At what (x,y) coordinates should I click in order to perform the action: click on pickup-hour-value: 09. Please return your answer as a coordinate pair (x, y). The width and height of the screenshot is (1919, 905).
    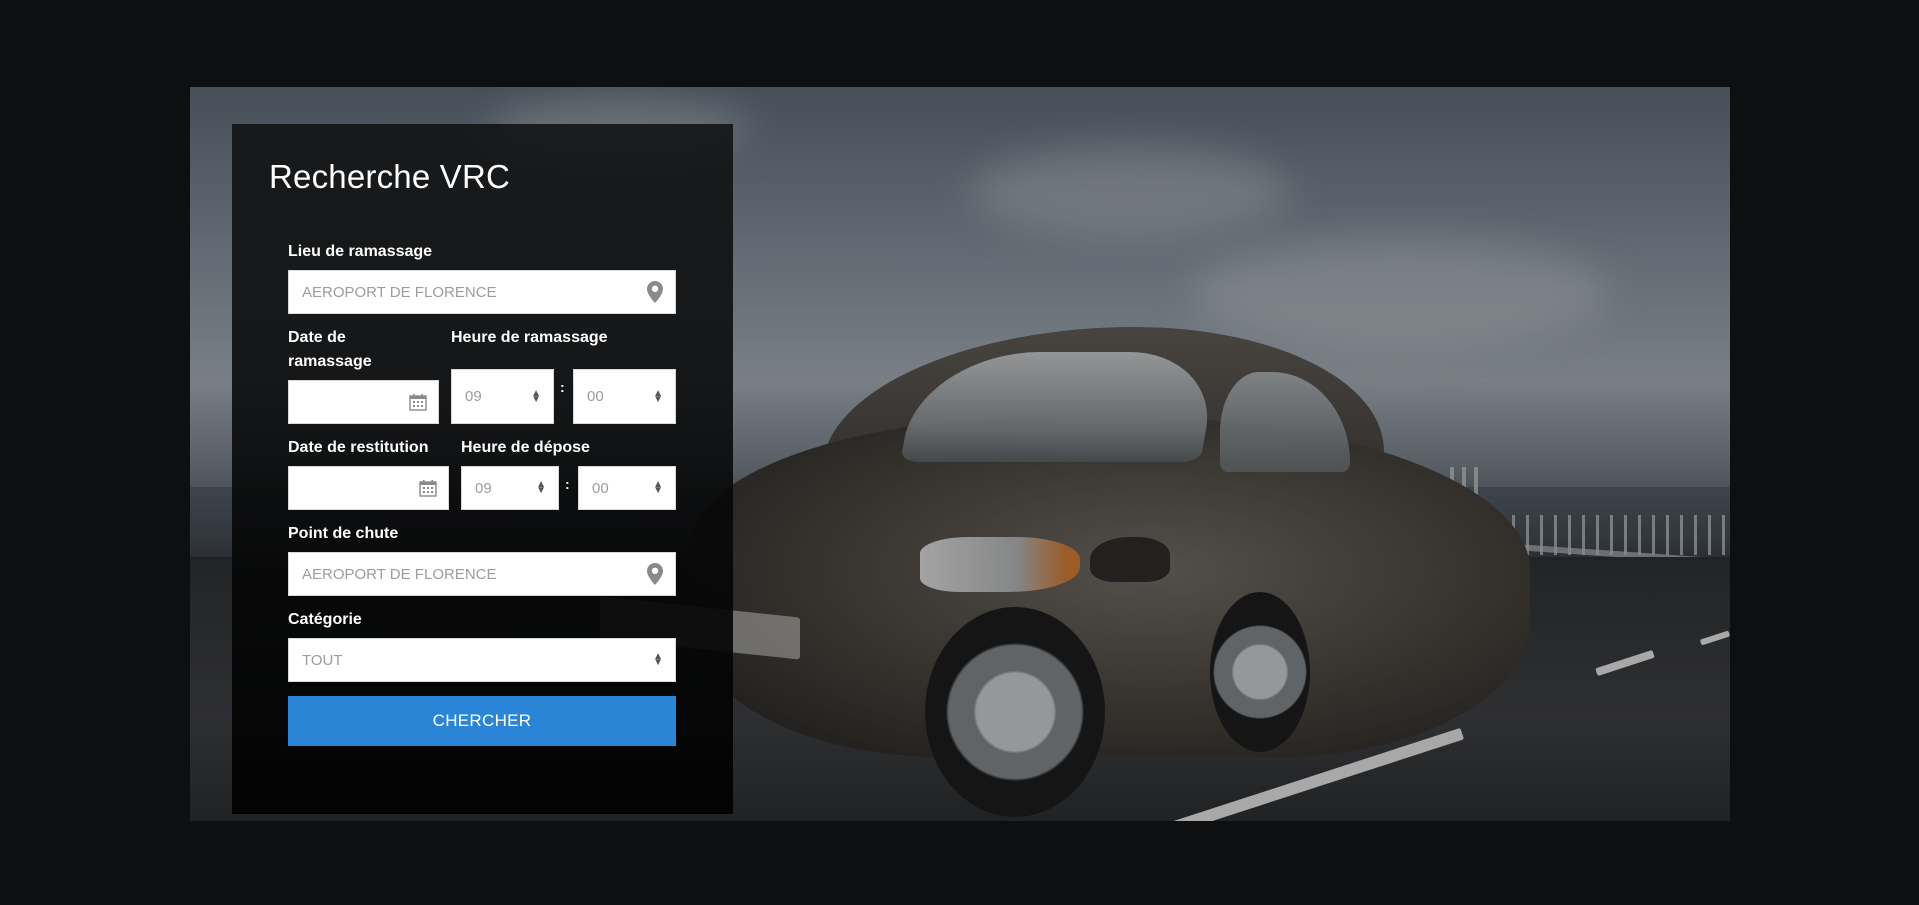
    Looking at the image, I should click on (473, 396).